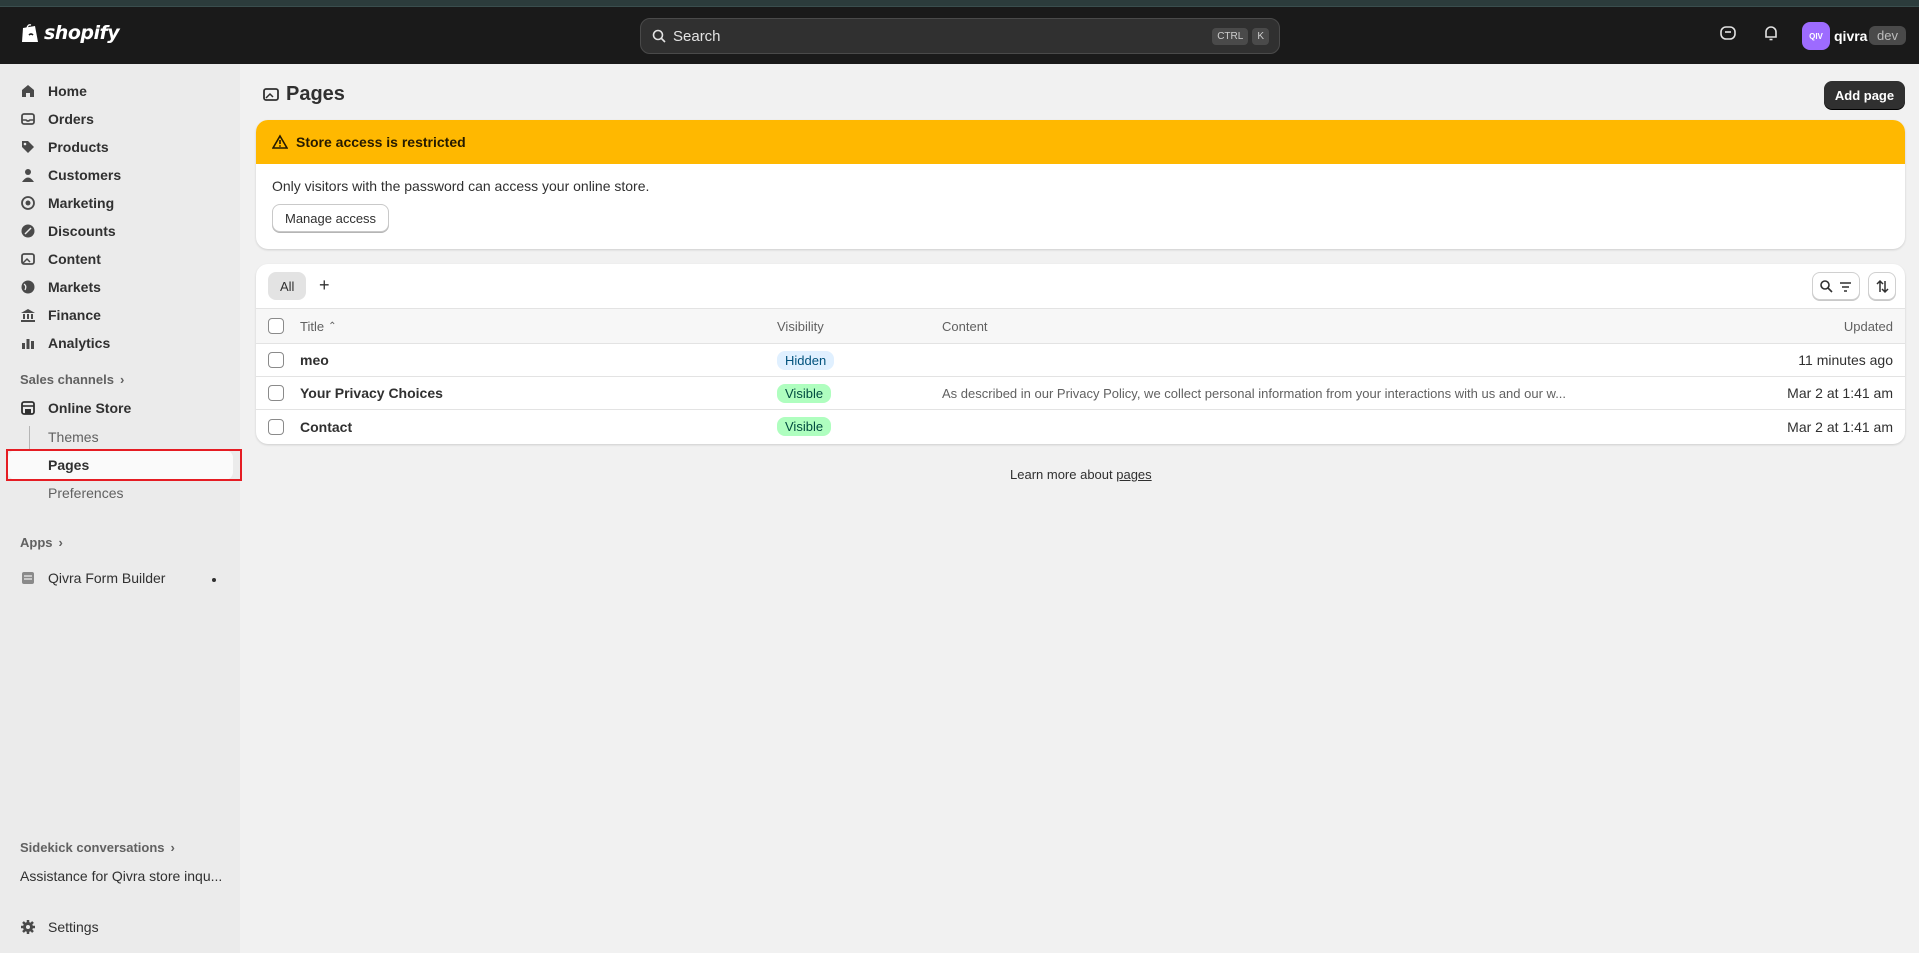  I want to click on header-updated: Updated, so click(1868, 326).